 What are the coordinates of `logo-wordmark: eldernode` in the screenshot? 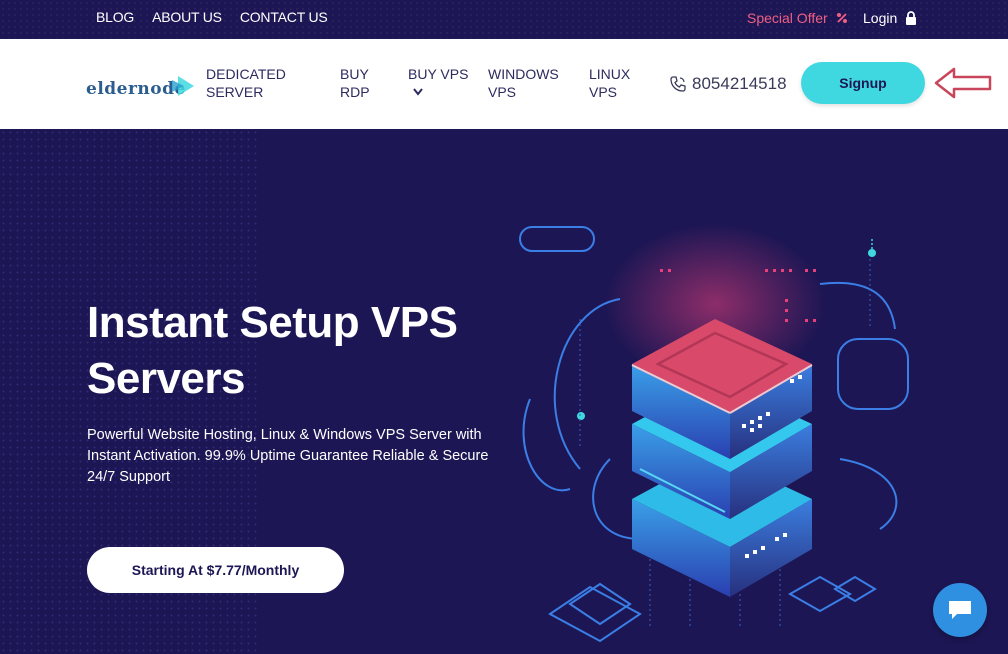 It's located at (136, 89).